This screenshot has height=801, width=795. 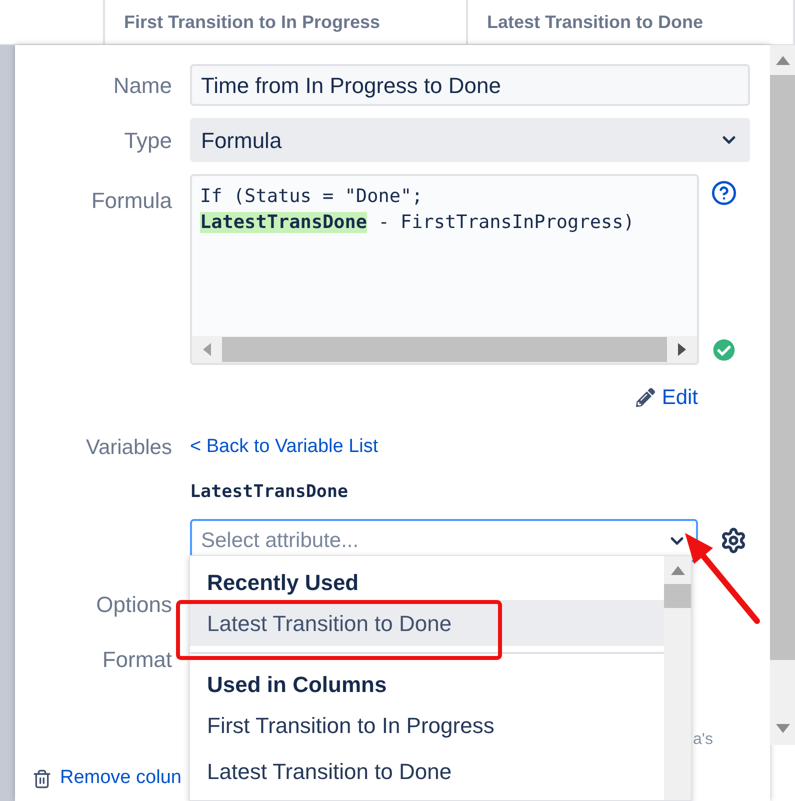 I want to click on code-line: LatestTransDone - FirstTransInProgress), so click(x=418, y=223).